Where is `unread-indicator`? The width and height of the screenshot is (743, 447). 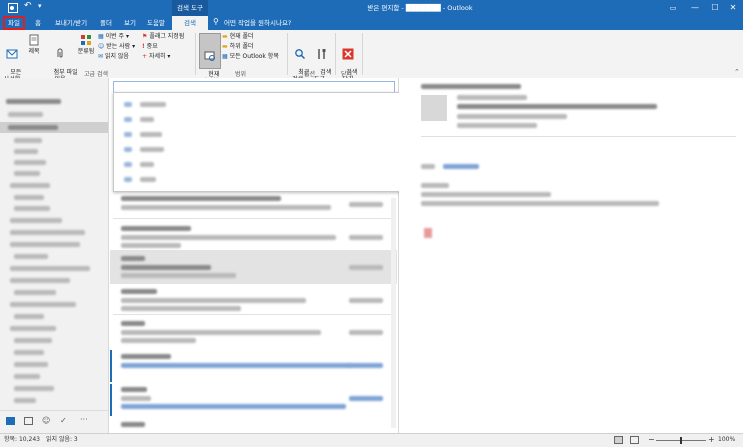 unread-indicator is located at coordinates (111, 400).